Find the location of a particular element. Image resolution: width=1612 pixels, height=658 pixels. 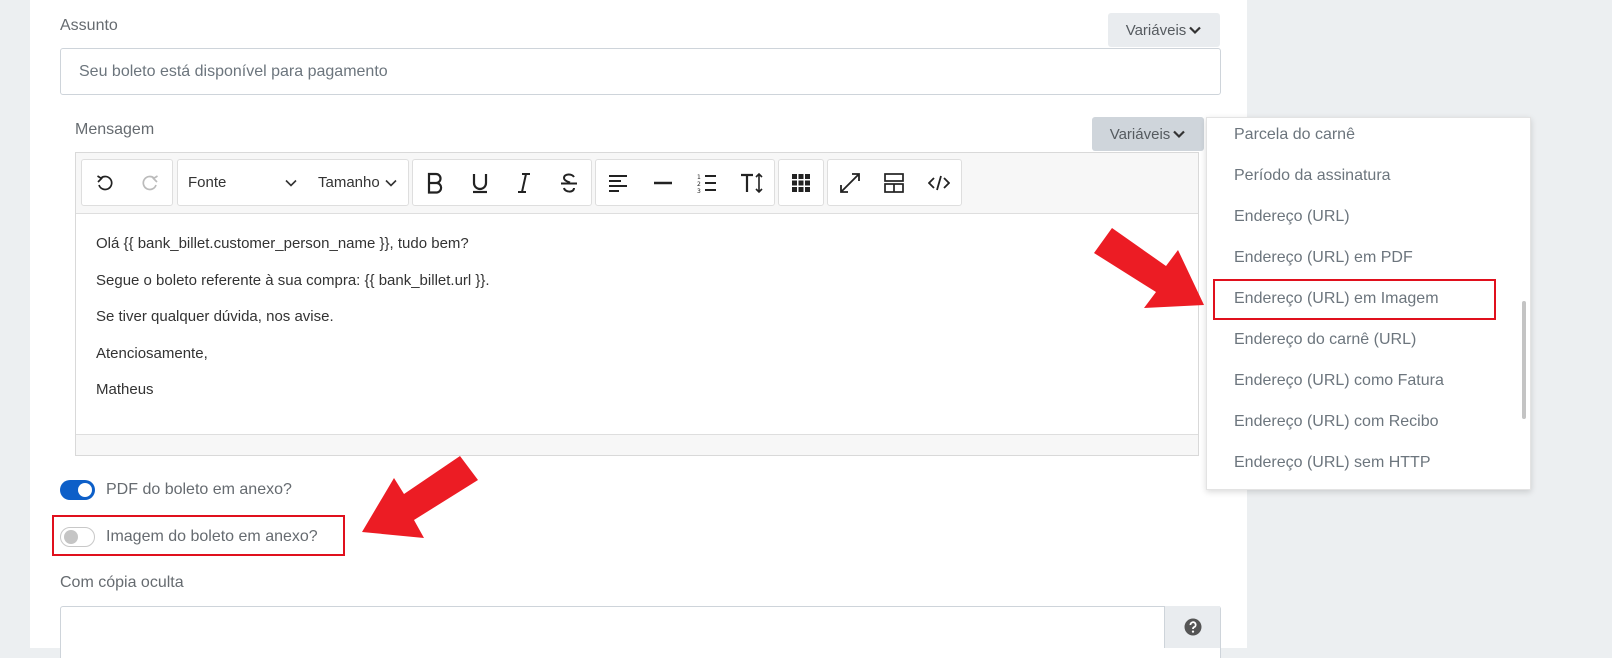

text-style-group is located at coordinates (502, 182).